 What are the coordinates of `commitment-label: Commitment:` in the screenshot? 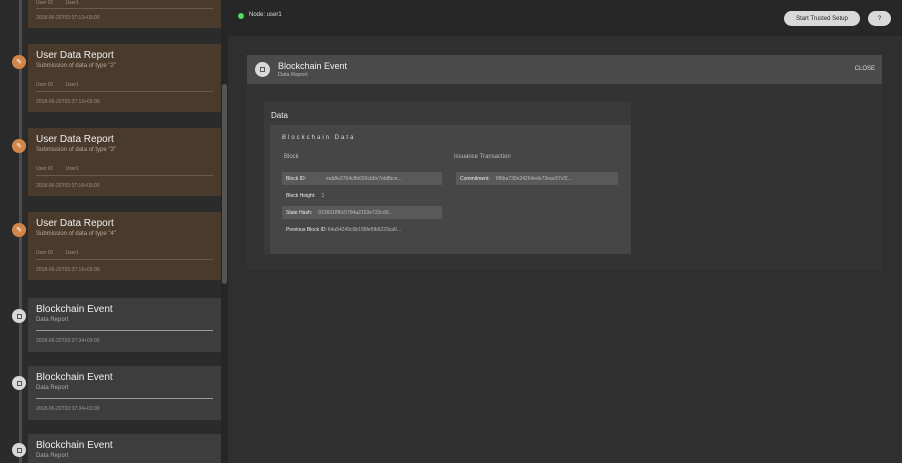 It's located at (475, 178).